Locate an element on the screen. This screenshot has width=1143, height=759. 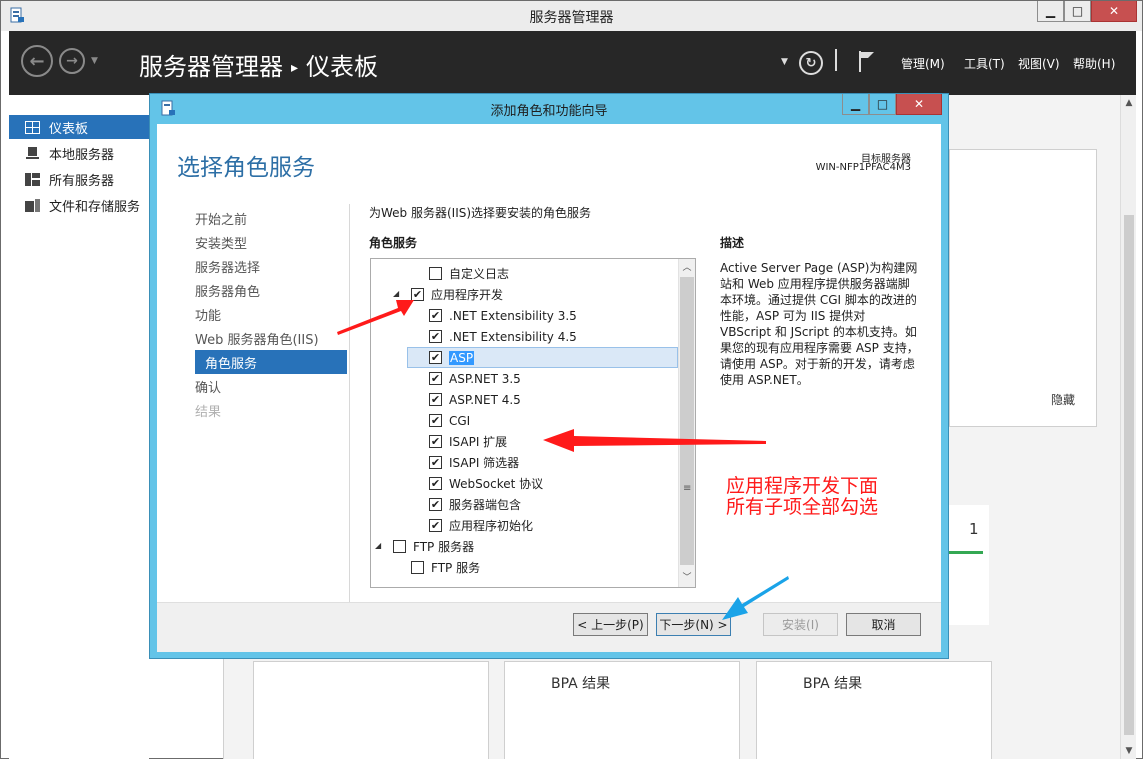
sidebar-item-label: 所有服务器 is located at coordinates (82, 181).